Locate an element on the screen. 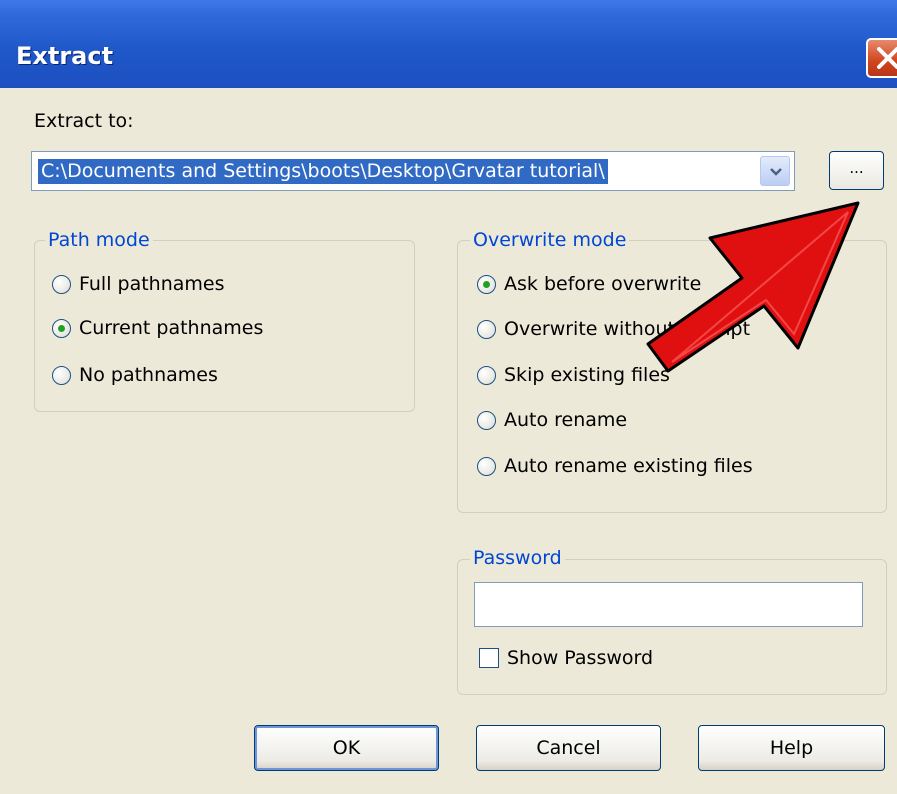 This screenshot has height=794, width=897. radio-skip-existing-files: Skip existing files is located at coordinates (573, 375).